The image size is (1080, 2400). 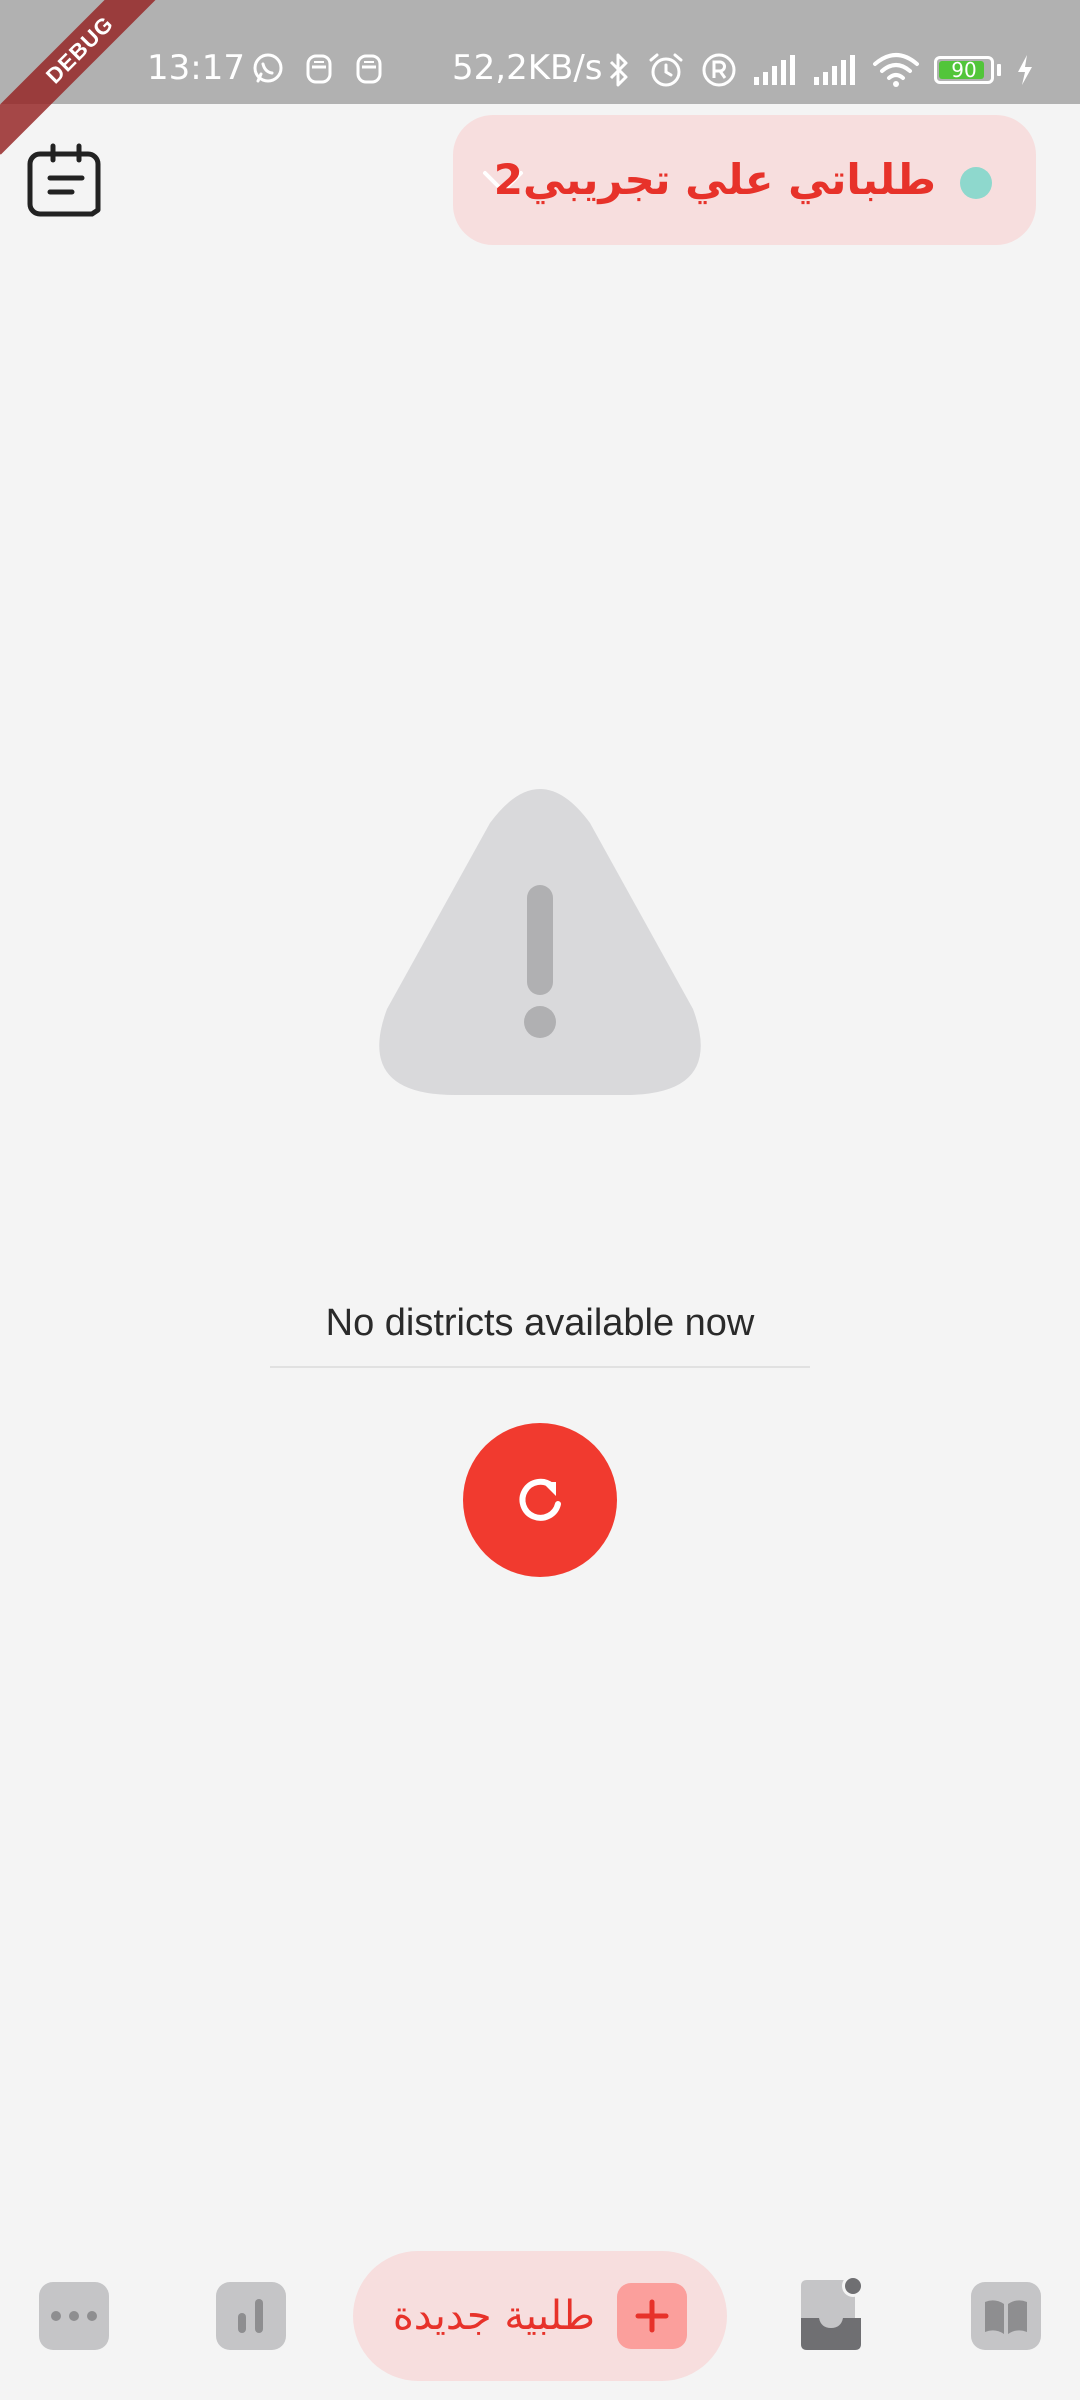 I want to click on nav-more, so click(x=74, y=2316).